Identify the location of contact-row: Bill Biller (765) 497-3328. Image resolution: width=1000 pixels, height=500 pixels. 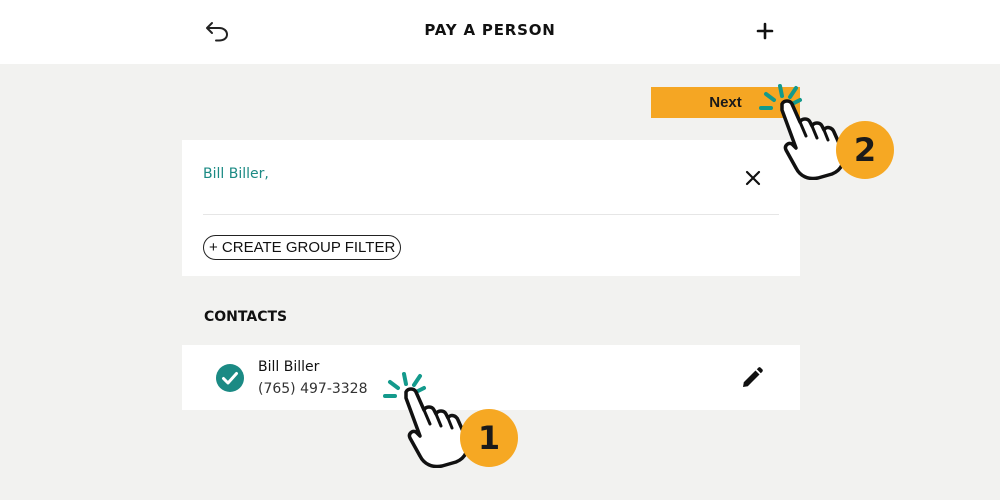
(491, 377).